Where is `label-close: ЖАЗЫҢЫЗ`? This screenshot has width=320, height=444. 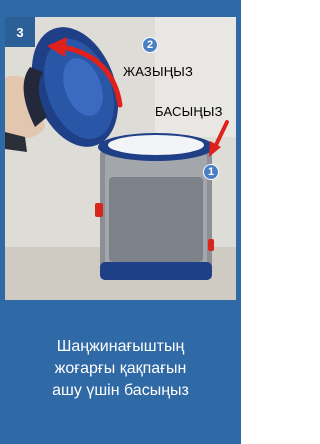
label-close: ЖАЗЫҢЫЗ is located at coordinates (158, 71).